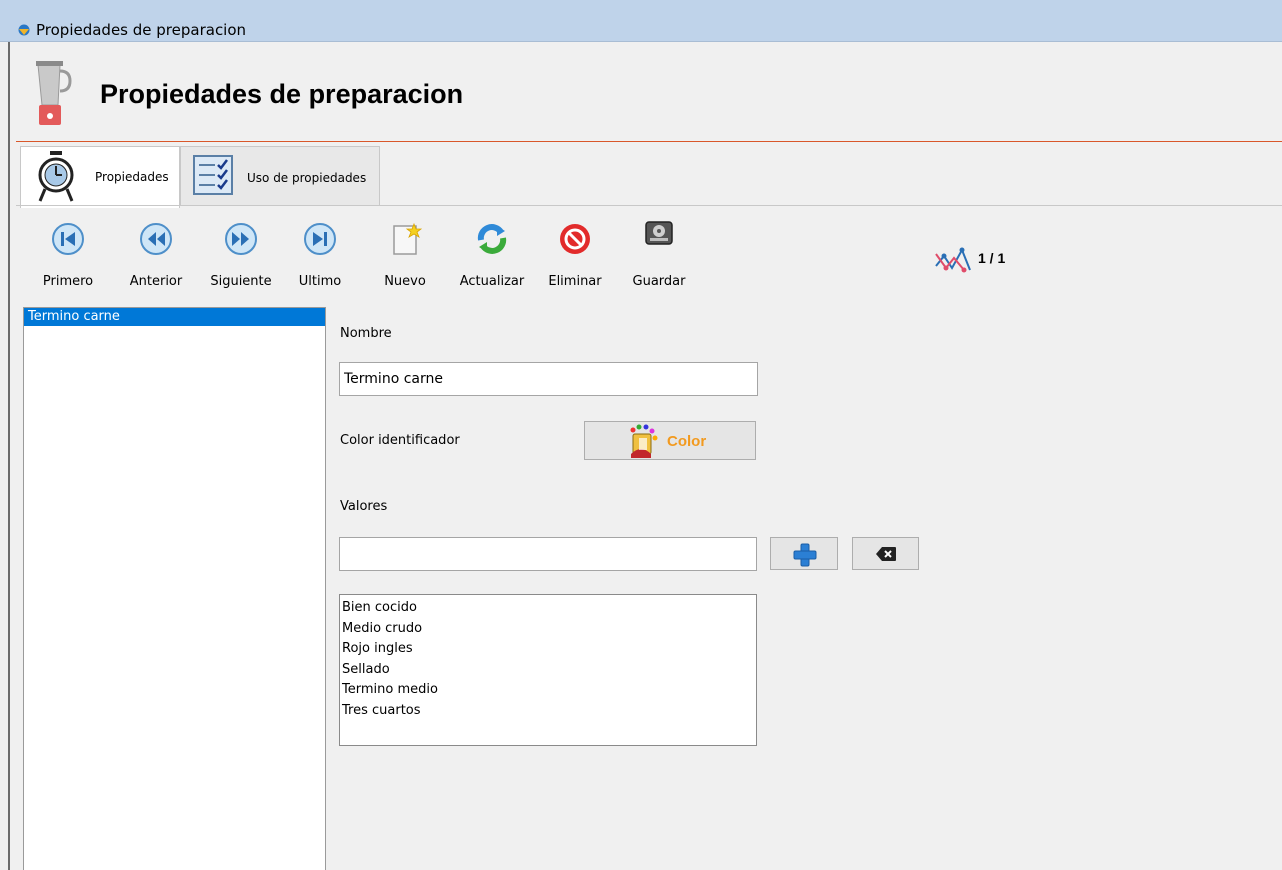 The width and height of the screenshot is (1282, 870). What do you see at coordinates (644, 441) in the screenshot?
I see `paint-palette-icon` at bounding box center [644, 441].